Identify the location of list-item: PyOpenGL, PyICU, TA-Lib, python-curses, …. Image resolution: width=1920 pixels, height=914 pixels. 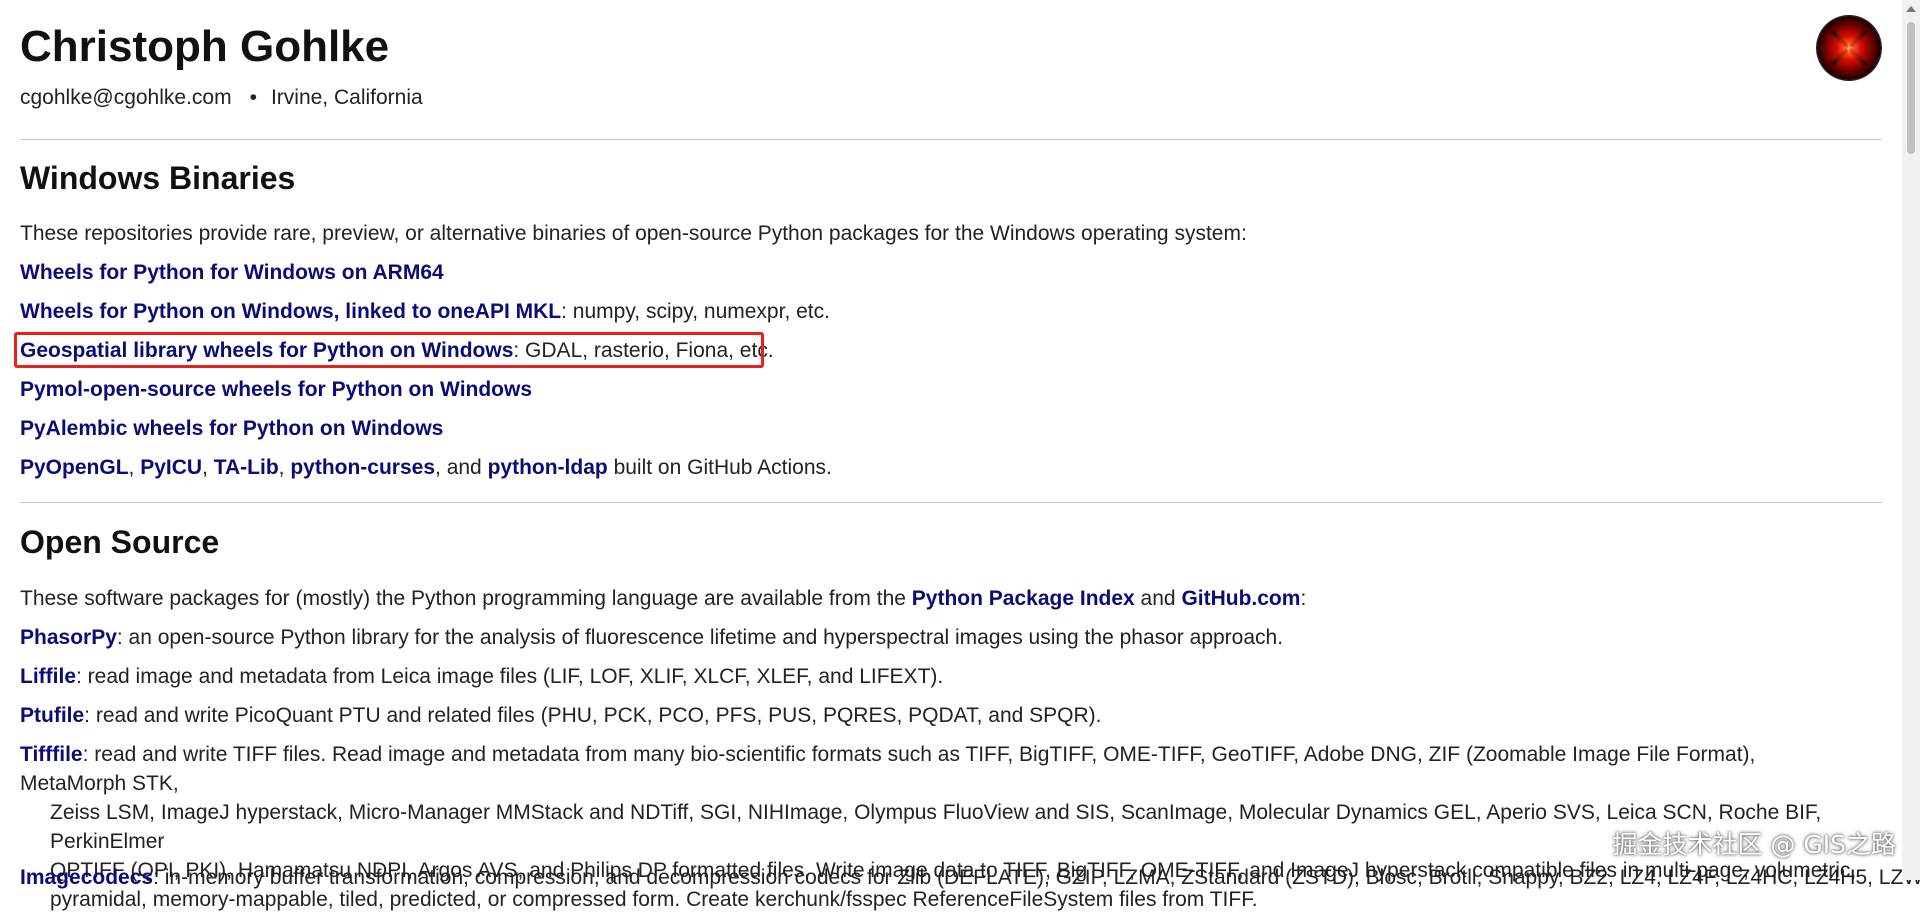
(426, 468).